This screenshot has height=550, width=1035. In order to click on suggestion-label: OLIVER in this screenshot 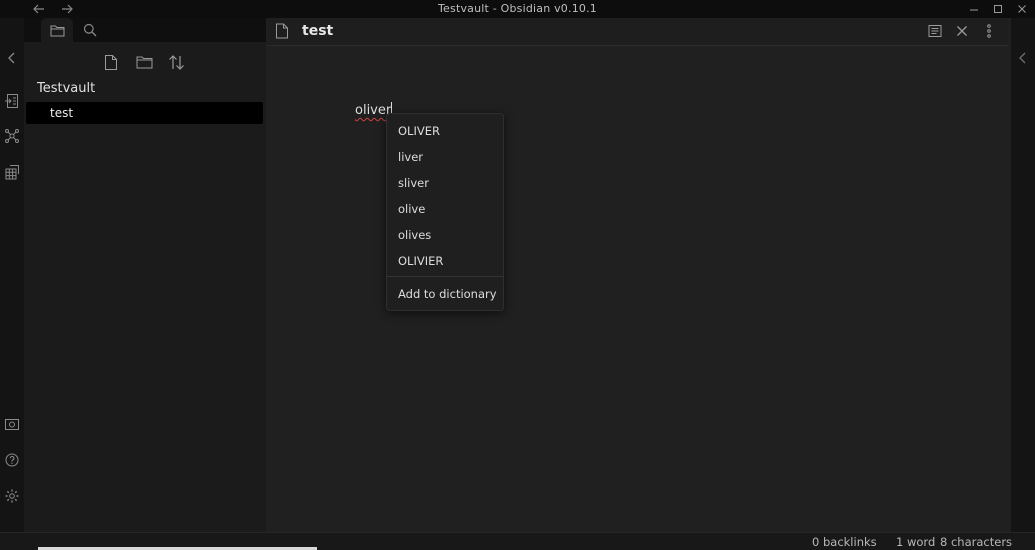, I will do `click(419, 131)`.